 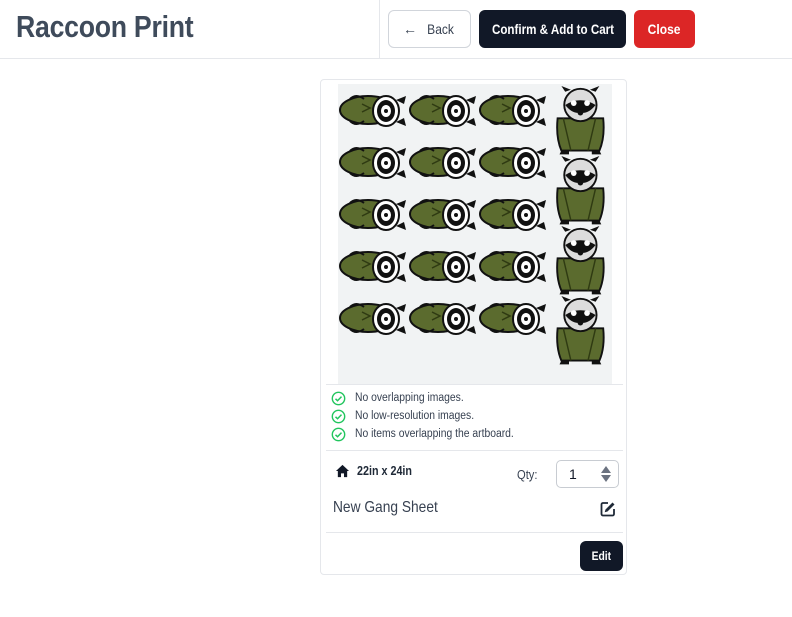 I want to click on close-button: Close, so click(x=664, y=29).